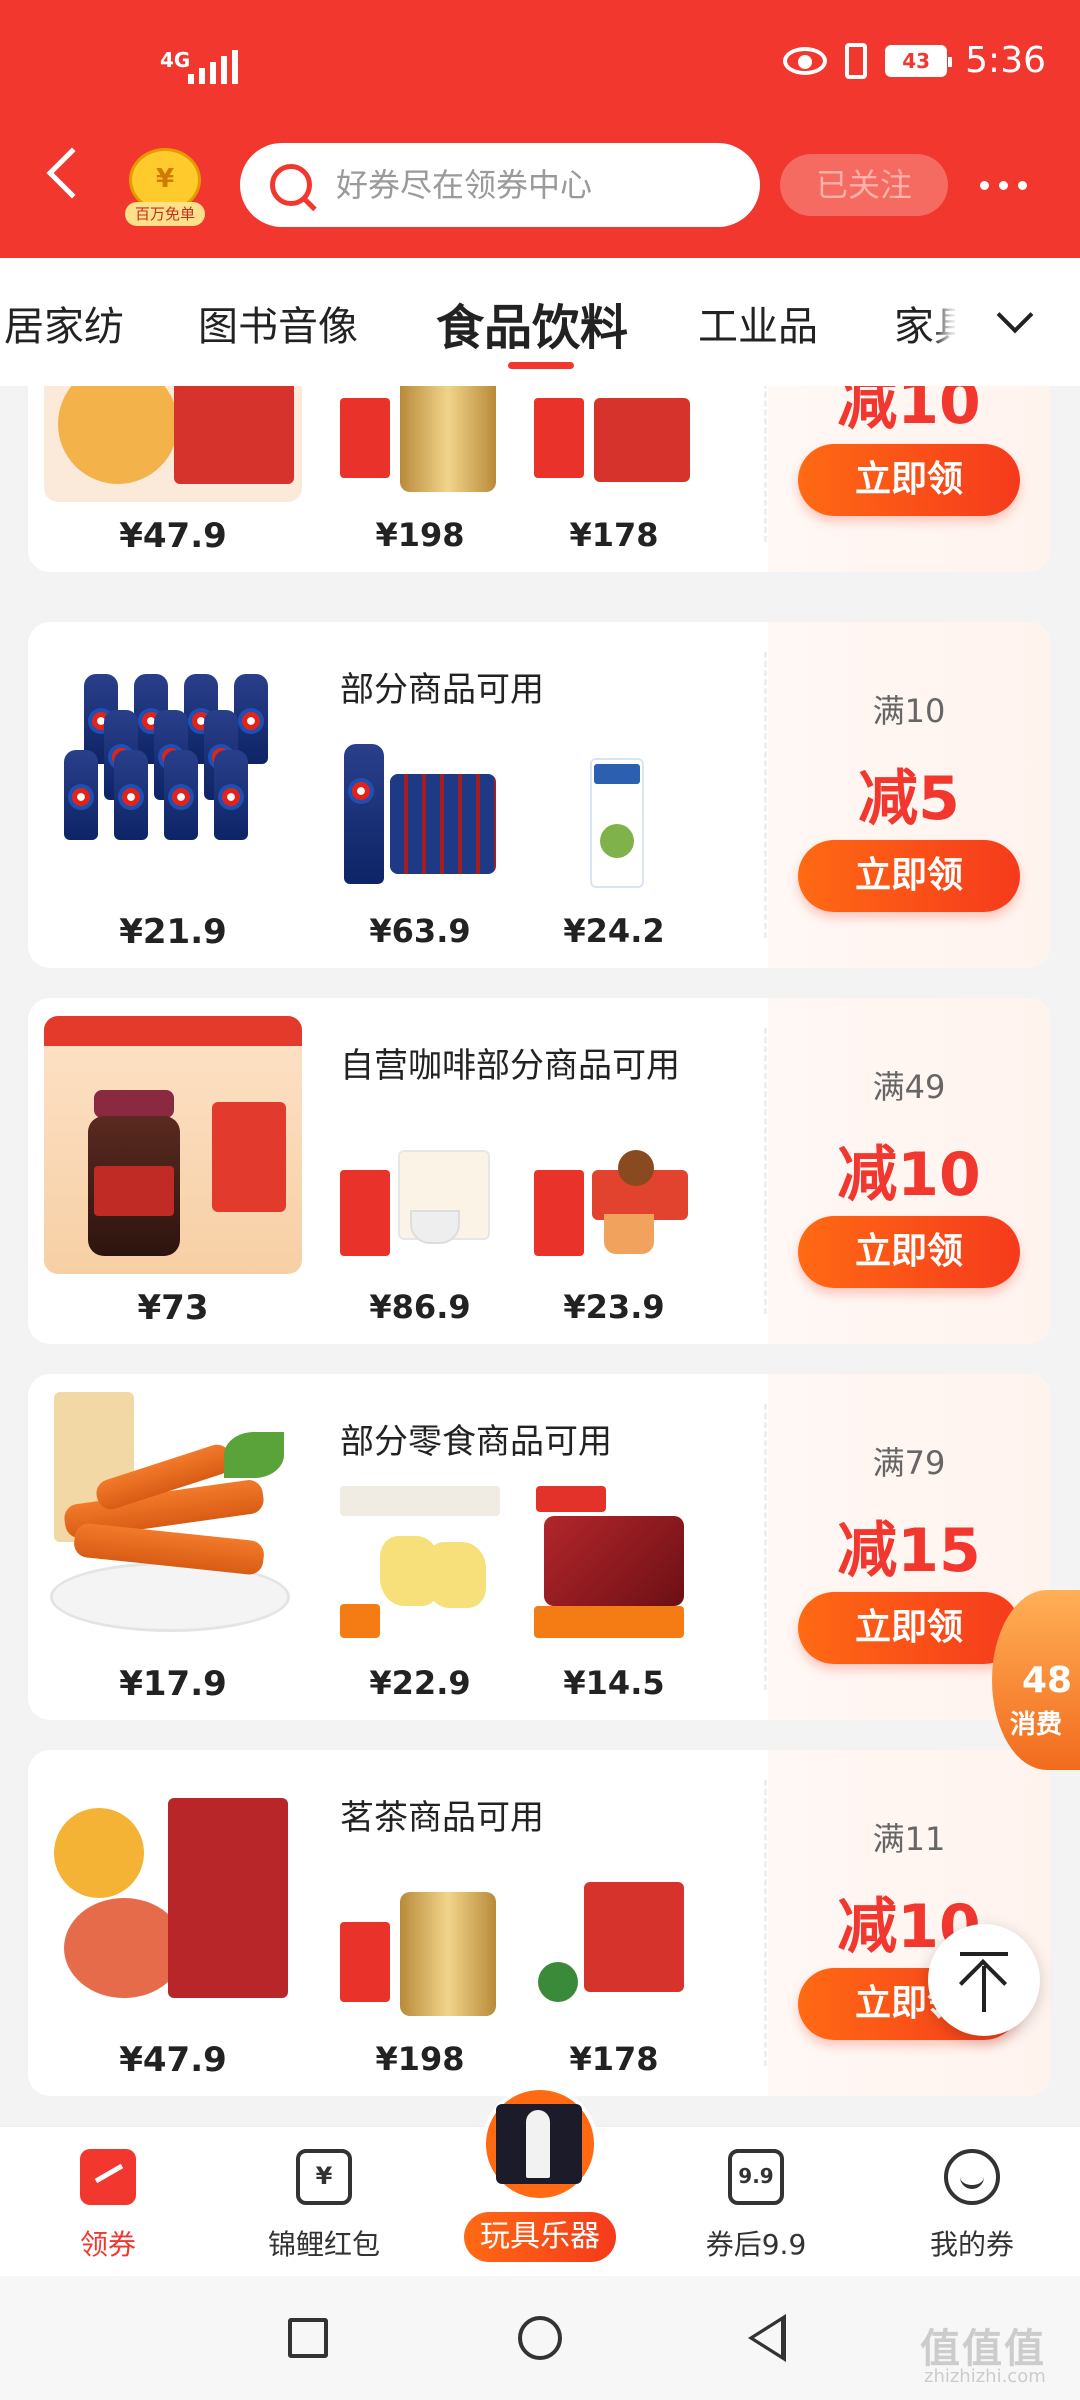 The height and width of the screenshot is (2400, 1080). Describe the element at coordinates (278, 323) in the screenshot. I see `tab-books: 图书音像` at that location.